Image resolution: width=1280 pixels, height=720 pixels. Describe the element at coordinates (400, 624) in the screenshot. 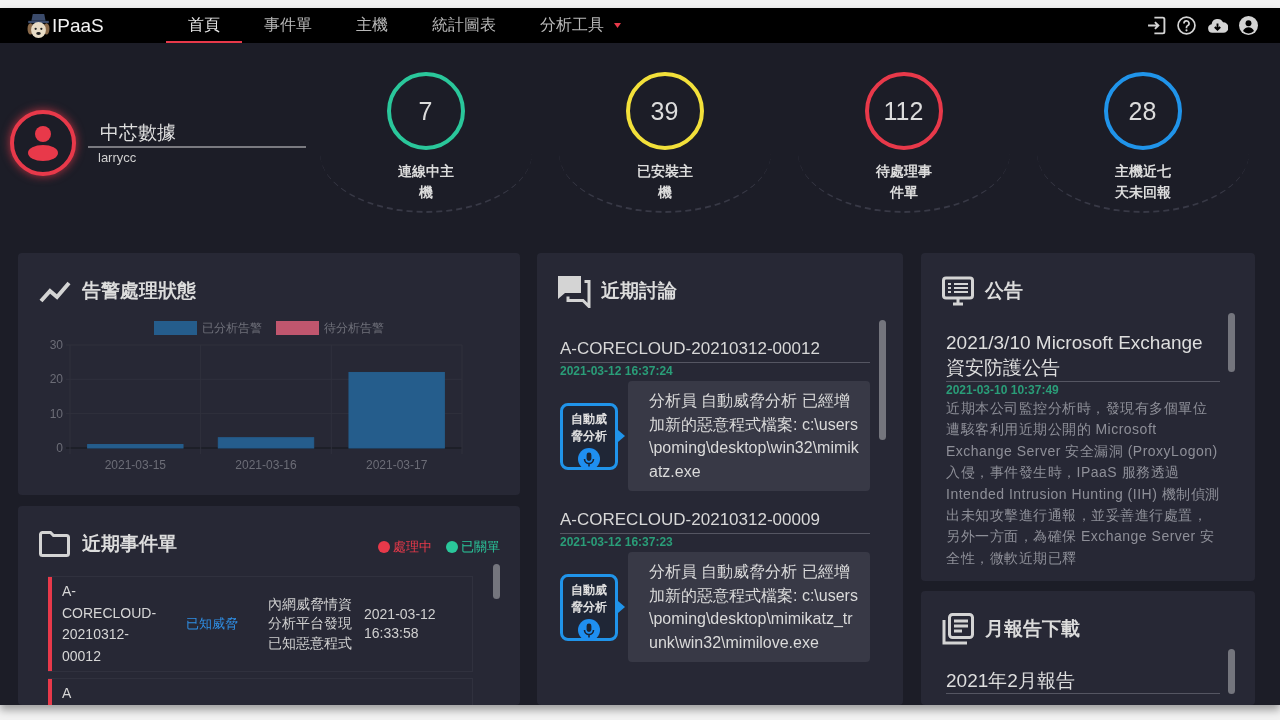

I see `ticket-time: 2021-03-12 16:33:58` at that location.